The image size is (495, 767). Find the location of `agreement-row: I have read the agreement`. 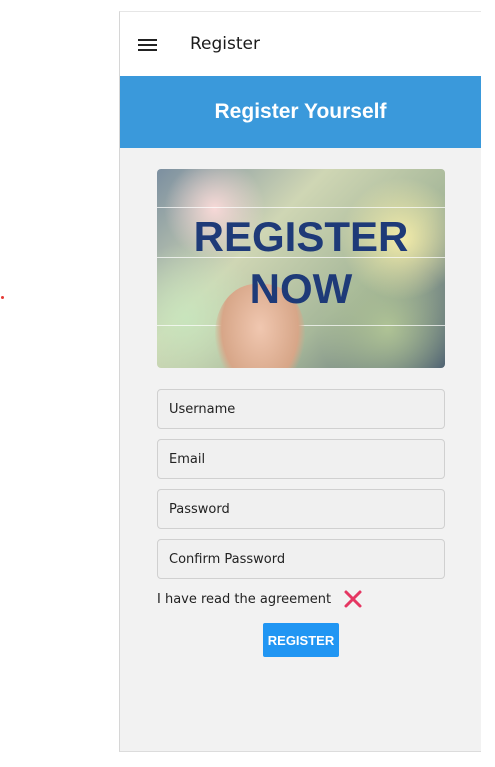

agreement-row: I have read the agreement is located at coordinates (260, 599).